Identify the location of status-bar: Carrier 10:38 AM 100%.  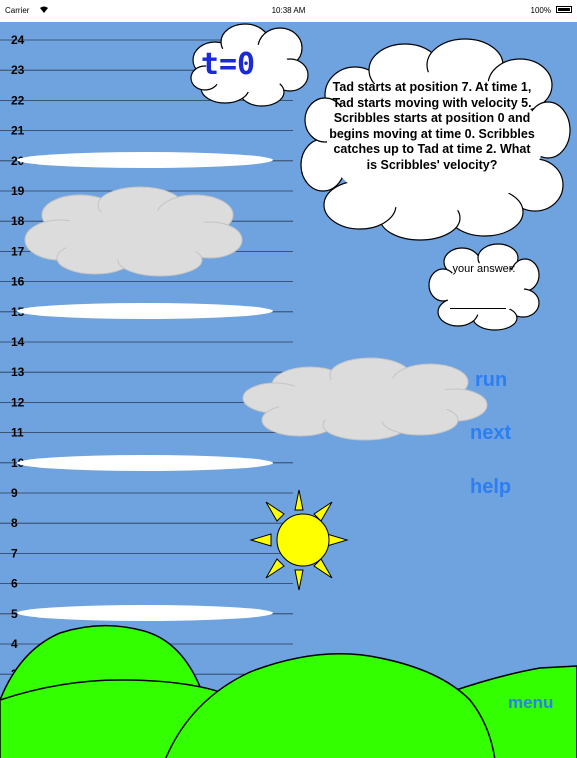
(288, 11).